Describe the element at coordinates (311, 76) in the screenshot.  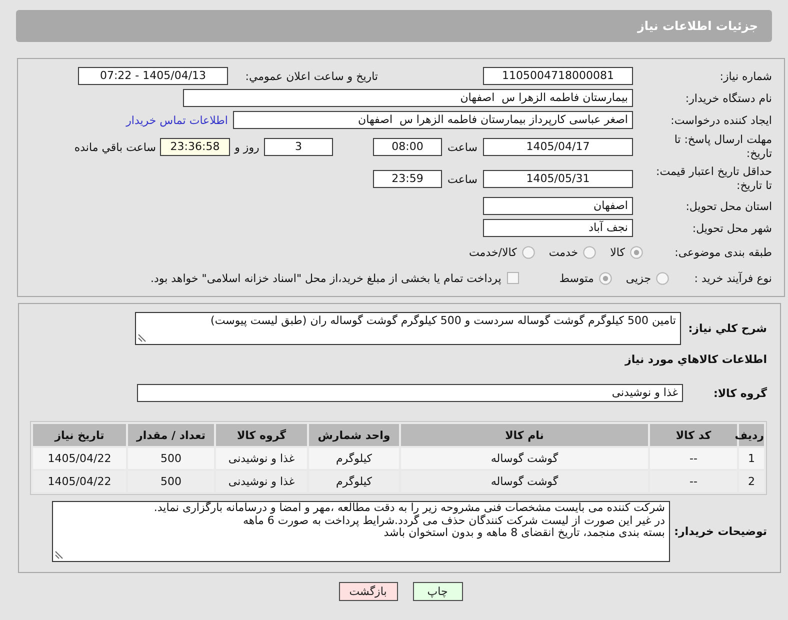
I see `field-label: تاریخ و ساعت اعلان عمومي:` at that location.